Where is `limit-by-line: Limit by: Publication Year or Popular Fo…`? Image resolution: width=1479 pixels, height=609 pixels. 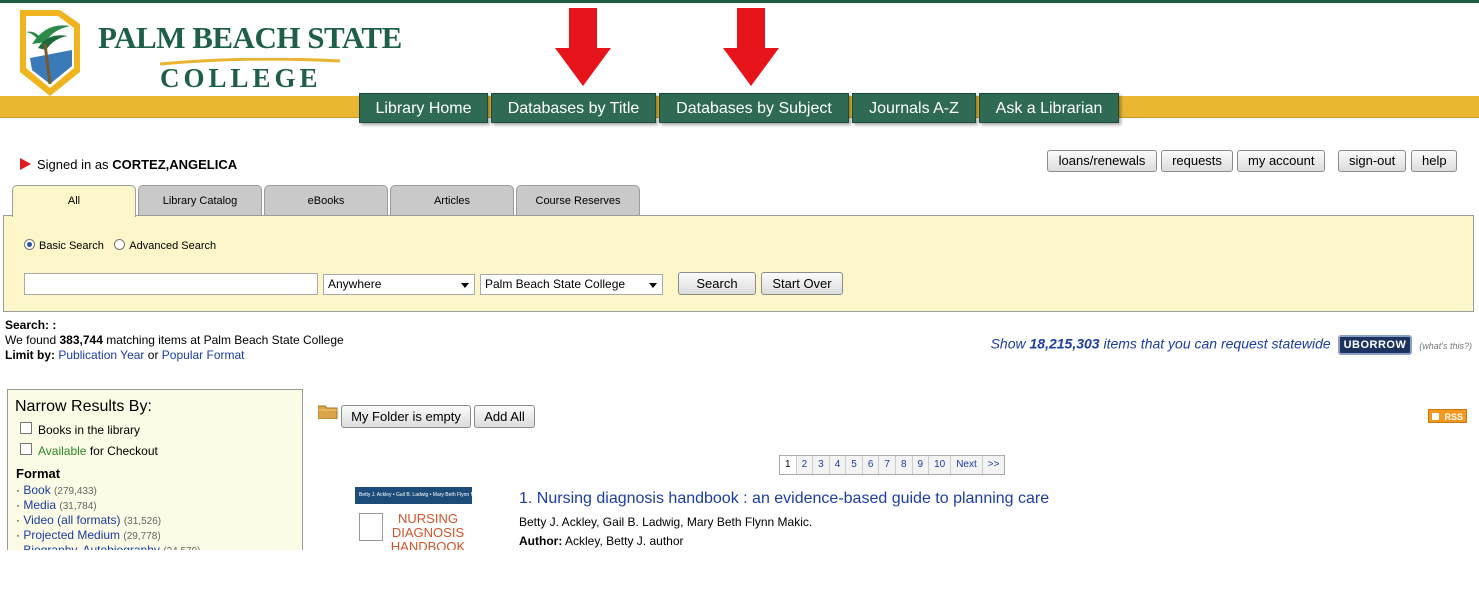
limit-by-line: Limit by: Publication Year or Popular Fo… is located at coordinates (125, 355).